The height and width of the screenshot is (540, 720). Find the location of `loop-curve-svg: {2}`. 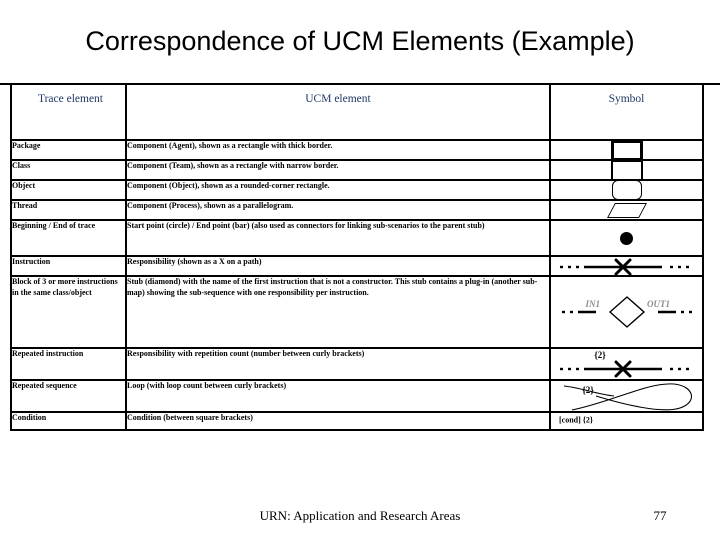

loop-curve-svg: {2} is located at coordinates (627, 397).